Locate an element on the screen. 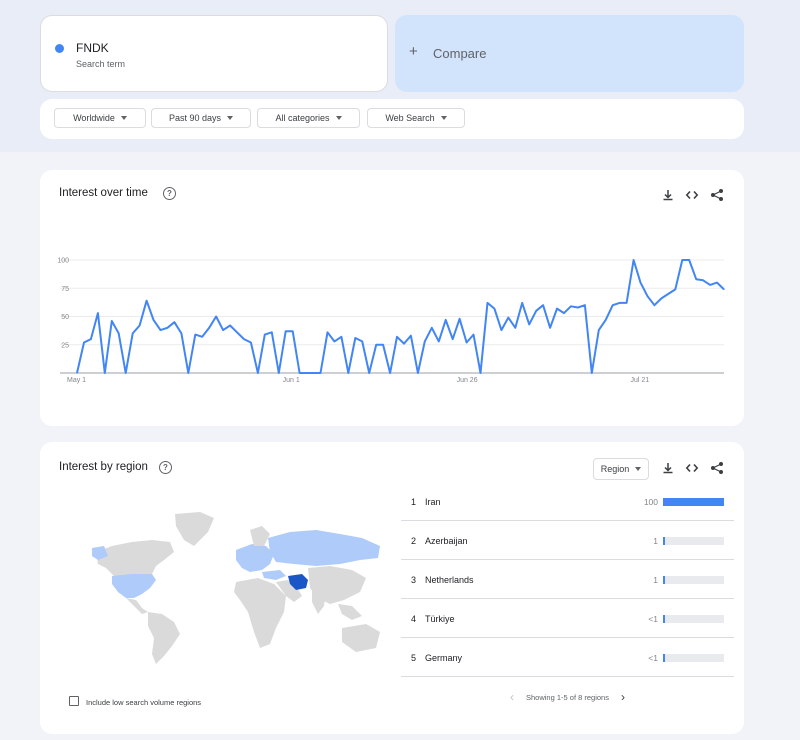 This screenshot has height=740, width=800. y-tick-label: 50 is located at coordinates (65, 317).